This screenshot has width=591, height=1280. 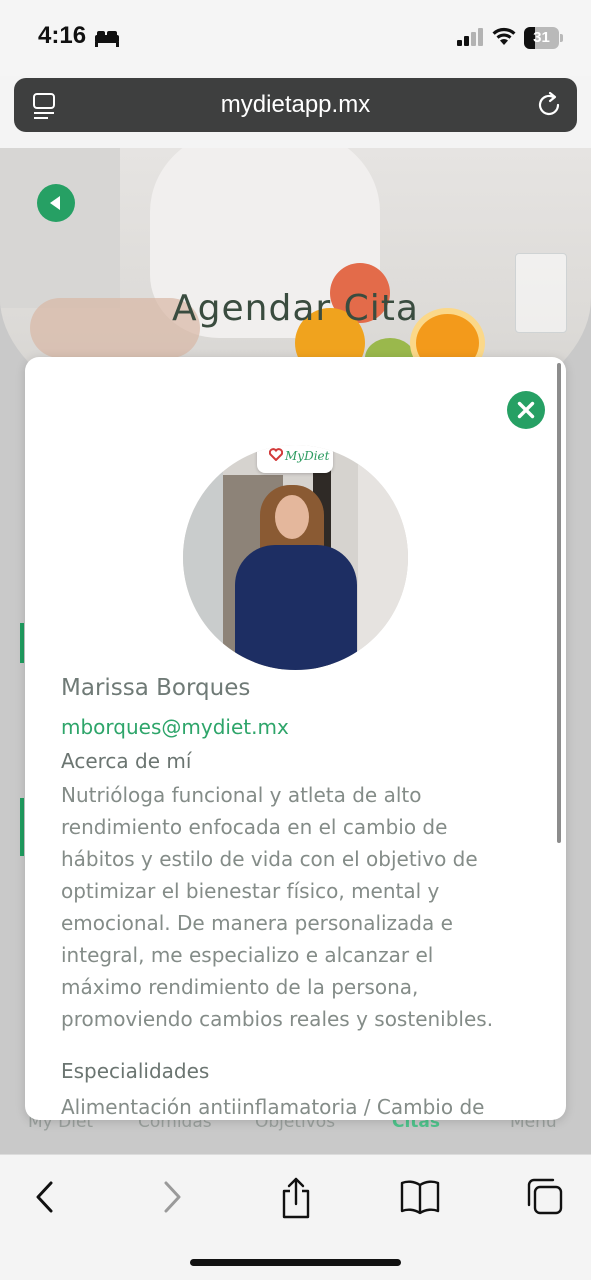 I want to click on forward-icon, so click(x=172, y=1197).